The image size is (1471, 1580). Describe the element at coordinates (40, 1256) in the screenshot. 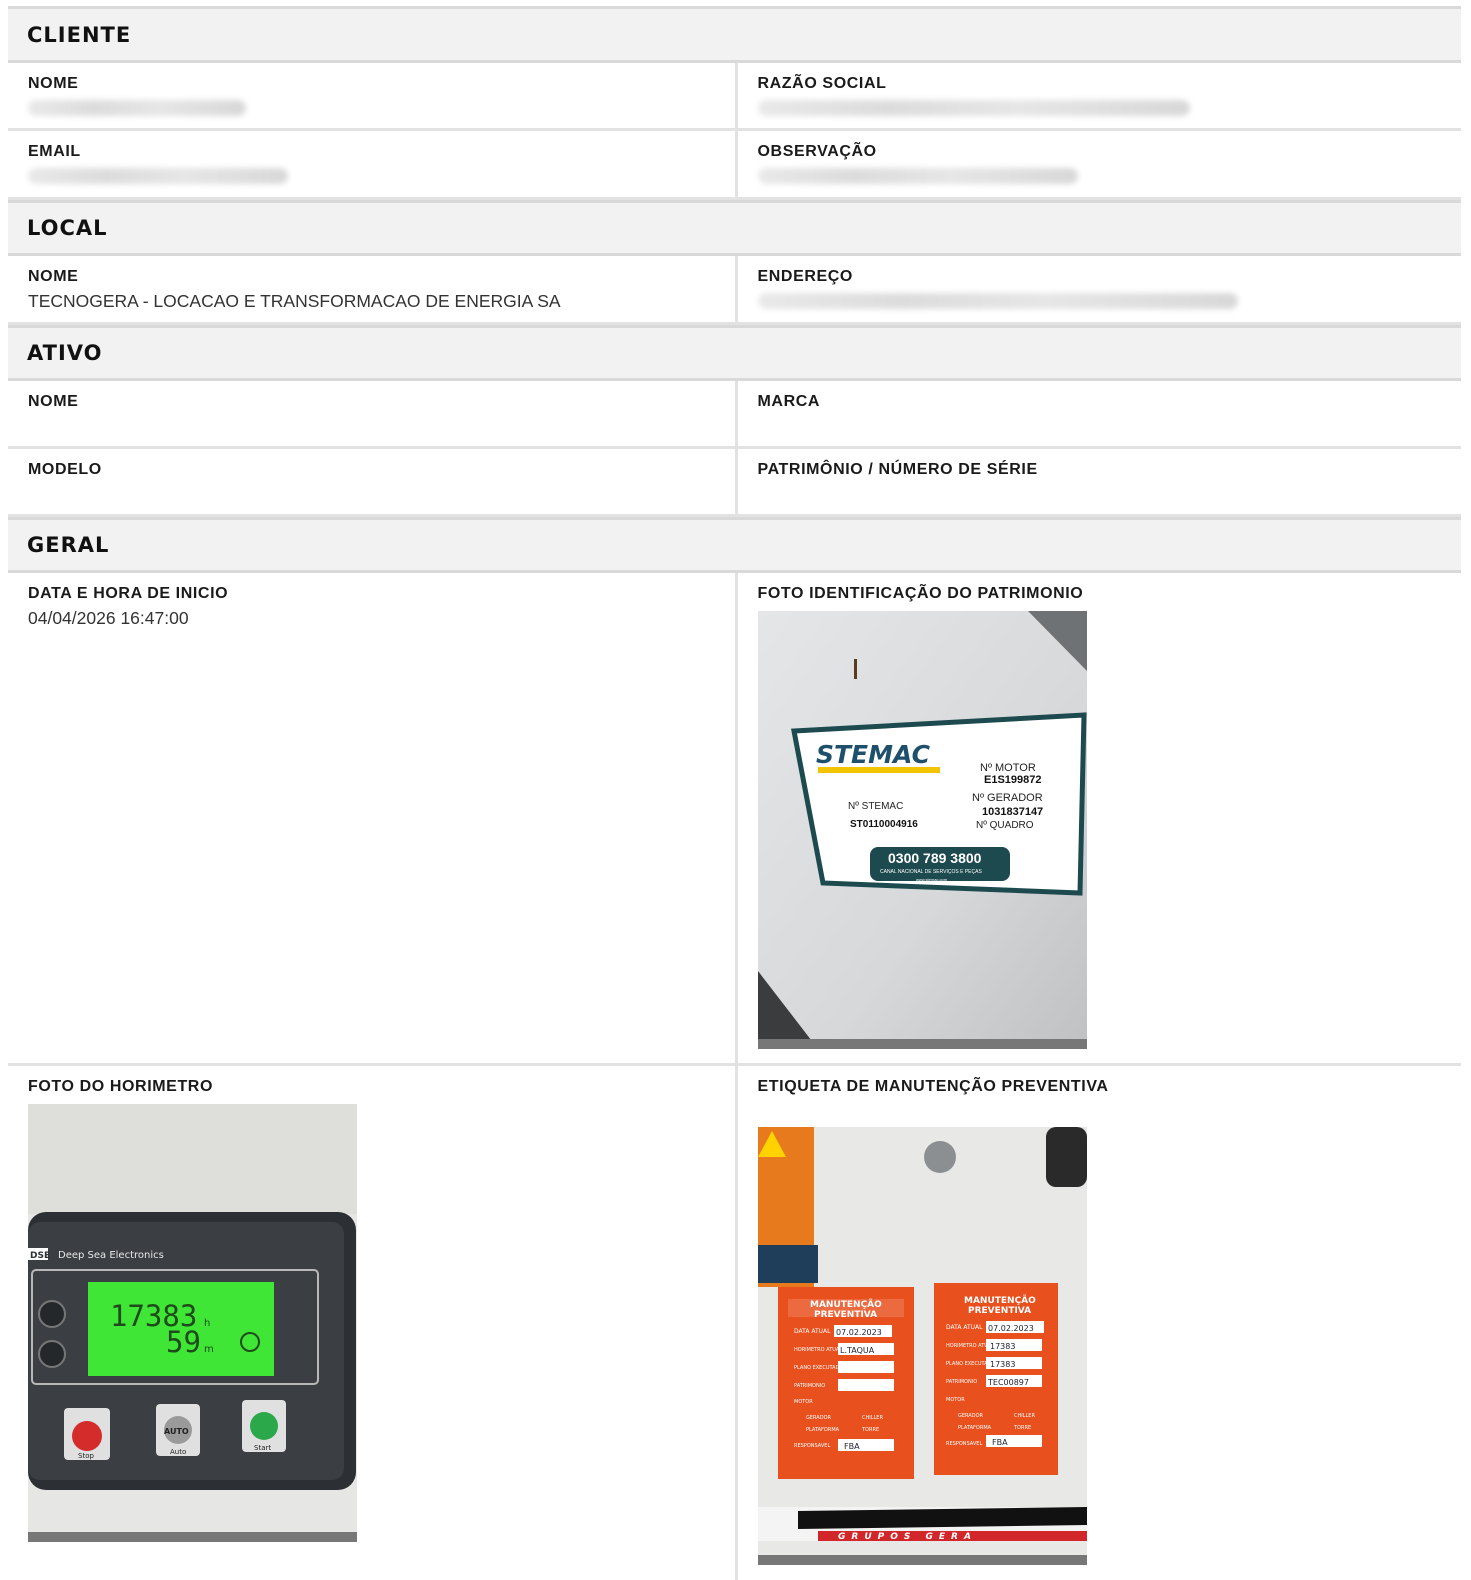

I see `photo-text: DSE` at that location.